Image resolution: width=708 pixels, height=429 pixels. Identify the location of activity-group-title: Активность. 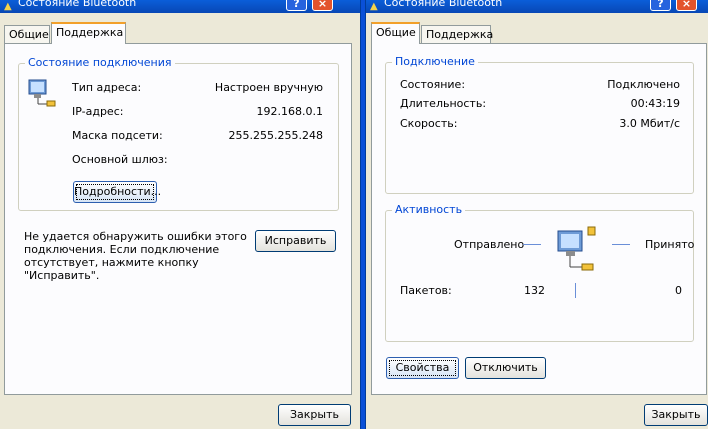
(429, 209).